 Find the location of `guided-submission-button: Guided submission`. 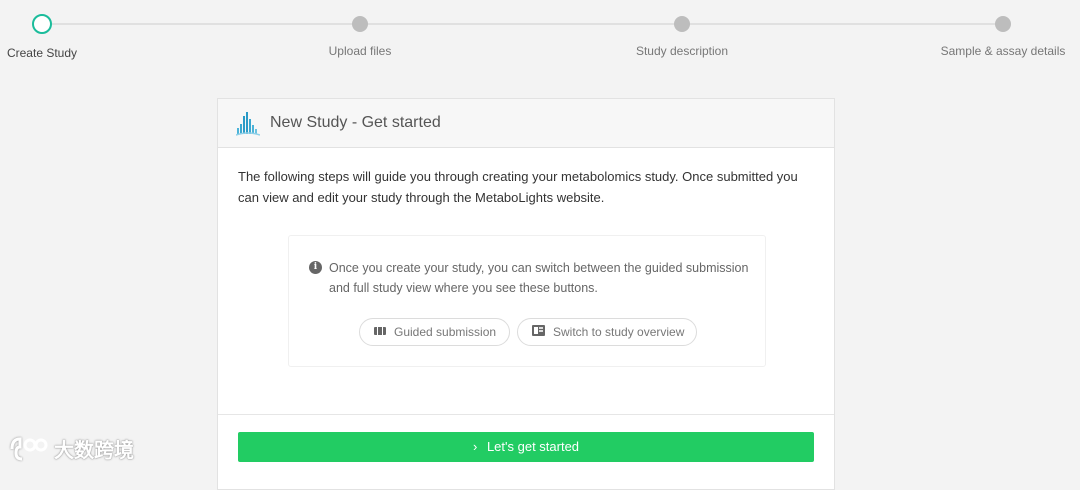

guided-submission-button: Guided submission is located at coordinates (434, 332).